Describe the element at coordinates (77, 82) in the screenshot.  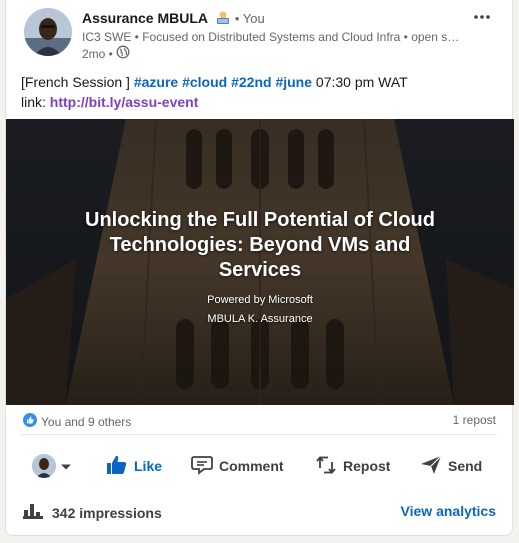
I see `post-prefix: [French Session ]` at that location.